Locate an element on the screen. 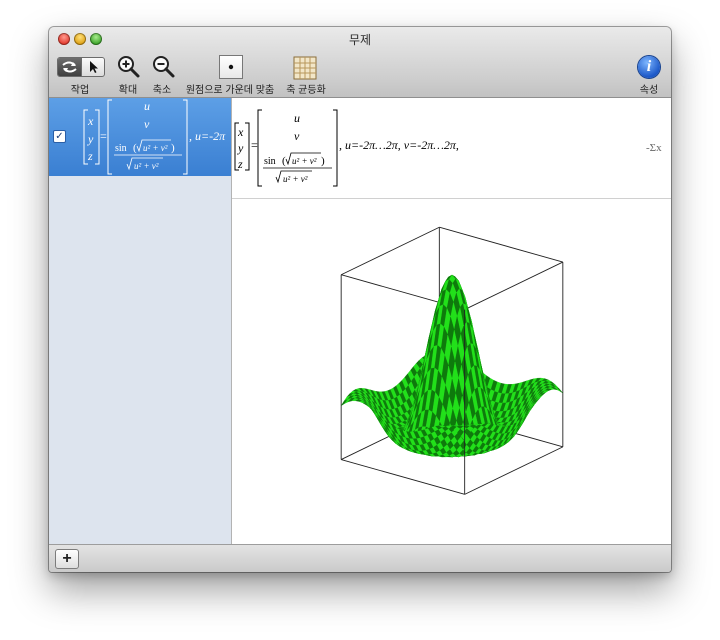  rotate-icon is located at coordinates (69, 67).